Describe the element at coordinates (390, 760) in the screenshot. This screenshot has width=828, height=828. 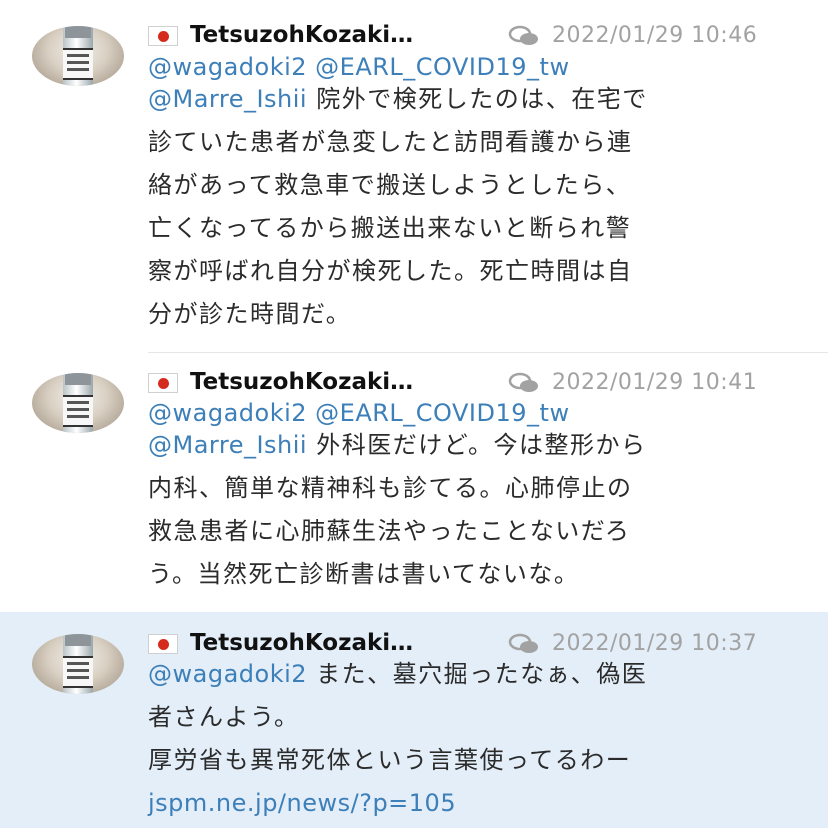
I see `tweet-text-line: 厚労省も異常死体という言葉使ってるわー` at that location.